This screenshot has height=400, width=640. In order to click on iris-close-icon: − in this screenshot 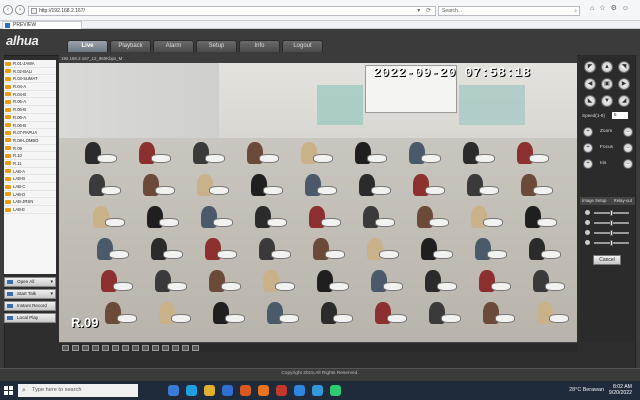, I will do `click(628, 164)`.